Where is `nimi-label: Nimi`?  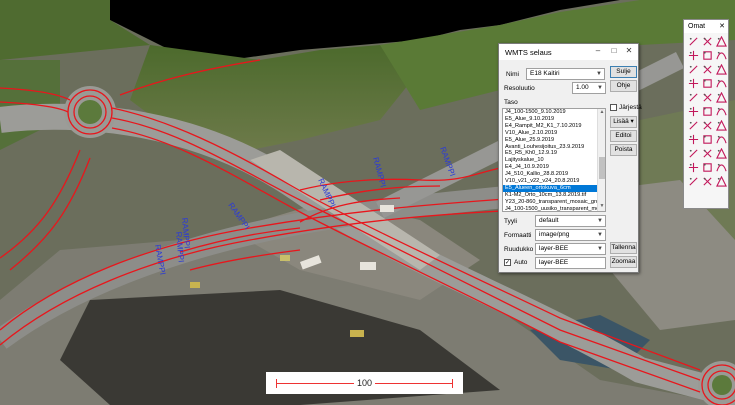
nimi-label: Nimi is located at coordinates (512, 74).